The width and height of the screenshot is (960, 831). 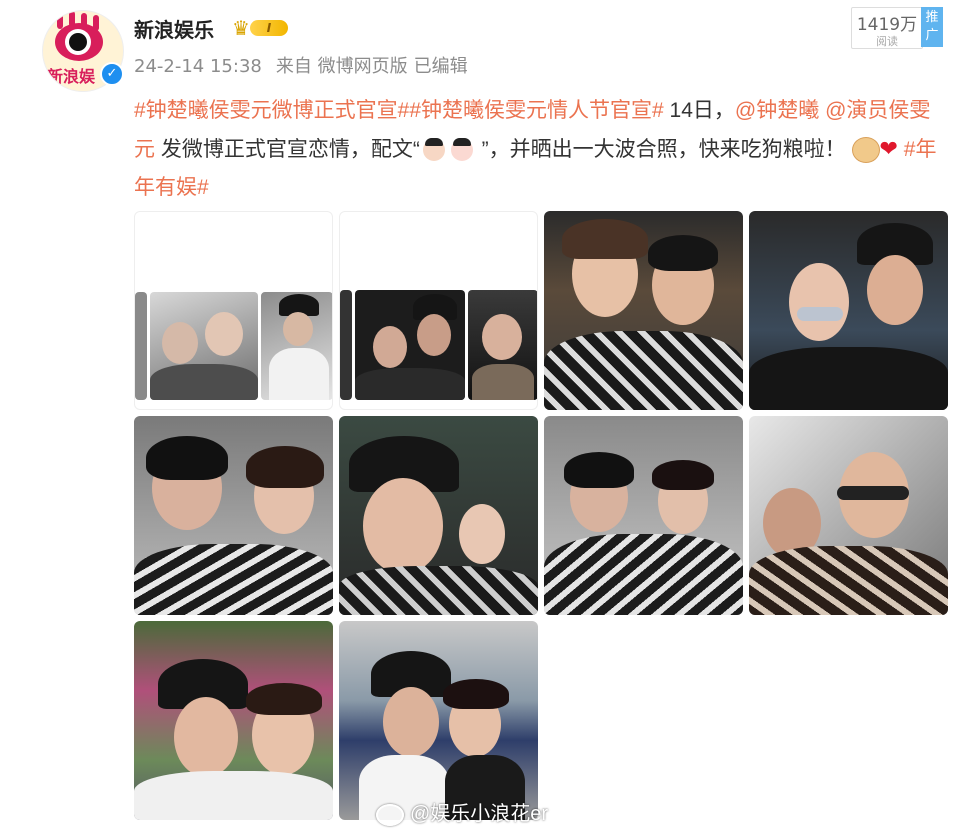 What do you see at coordinates (479, 814) in the screenshot?
I see `watermark-text: @娱乐小浪花er` at bounding box center [479, 814].